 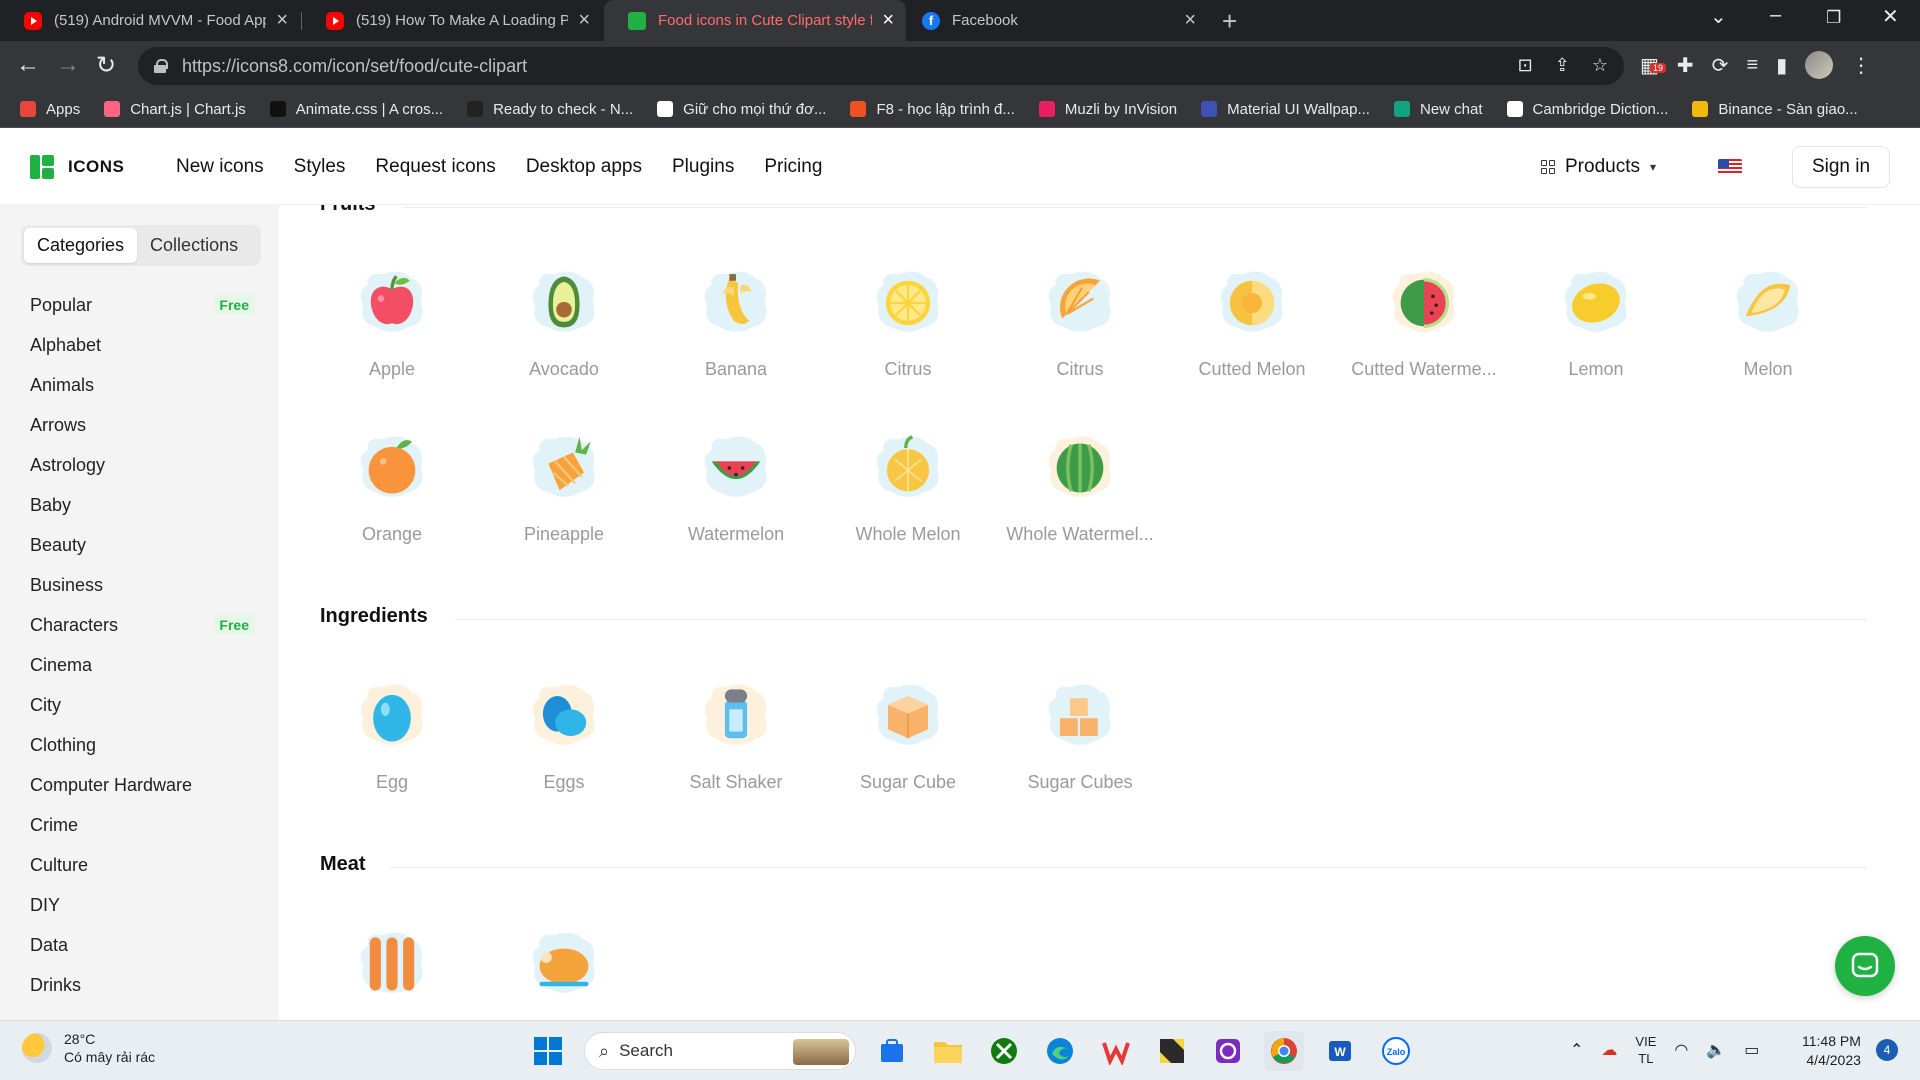 I want to click on battery-icon: ▭, so click(x=1751, y=1050).